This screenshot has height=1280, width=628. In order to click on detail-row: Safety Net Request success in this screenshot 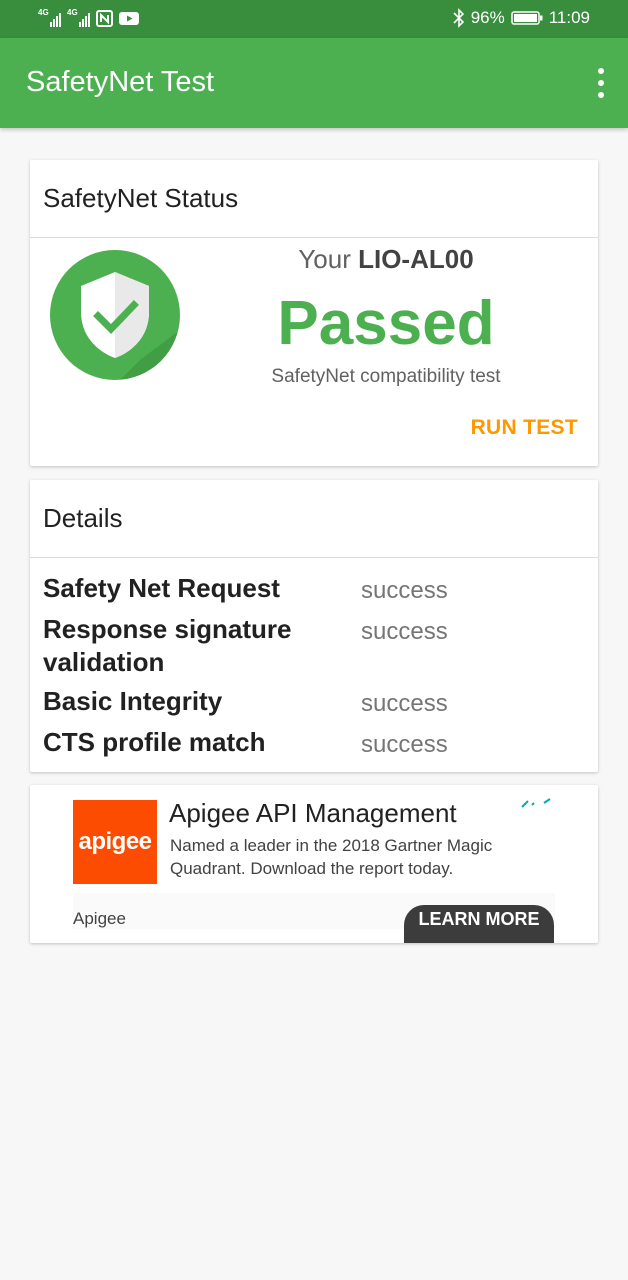, I will do `click(313, 589)`.